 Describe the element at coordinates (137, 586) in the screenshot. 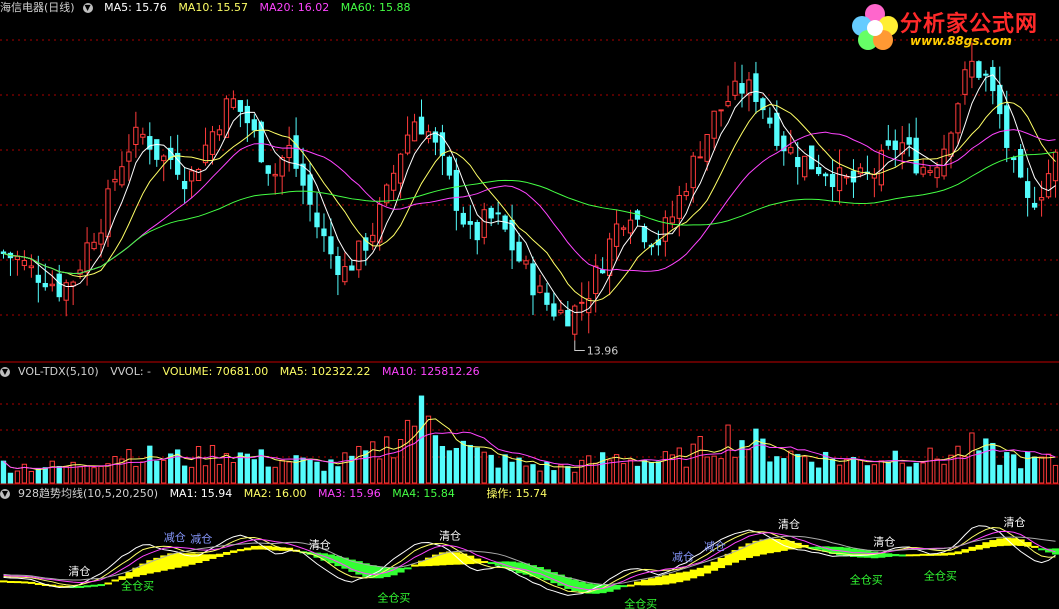

I see `signal-label: 全仓买` at that location.